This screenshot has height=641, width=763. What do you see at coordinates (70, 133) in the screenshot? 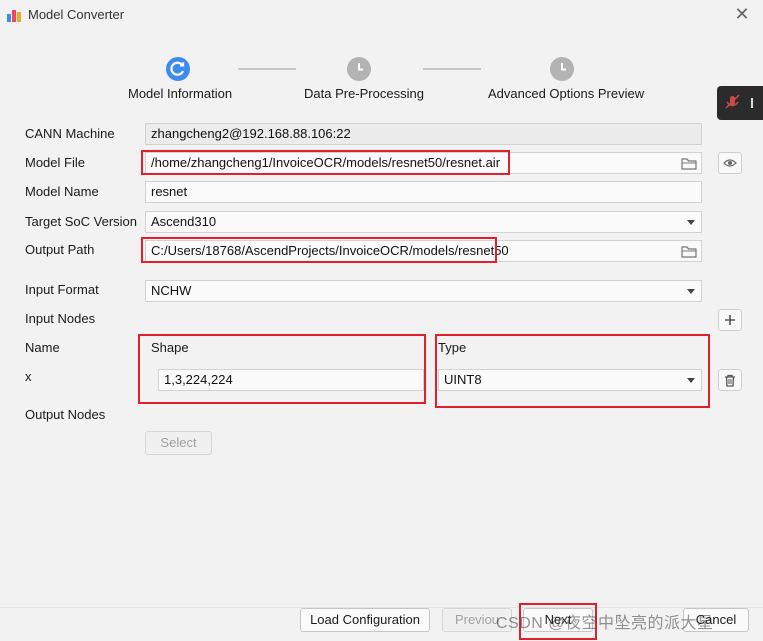
I see `cann-machine-label: CANN Machine` at bounding box center [70, 133].